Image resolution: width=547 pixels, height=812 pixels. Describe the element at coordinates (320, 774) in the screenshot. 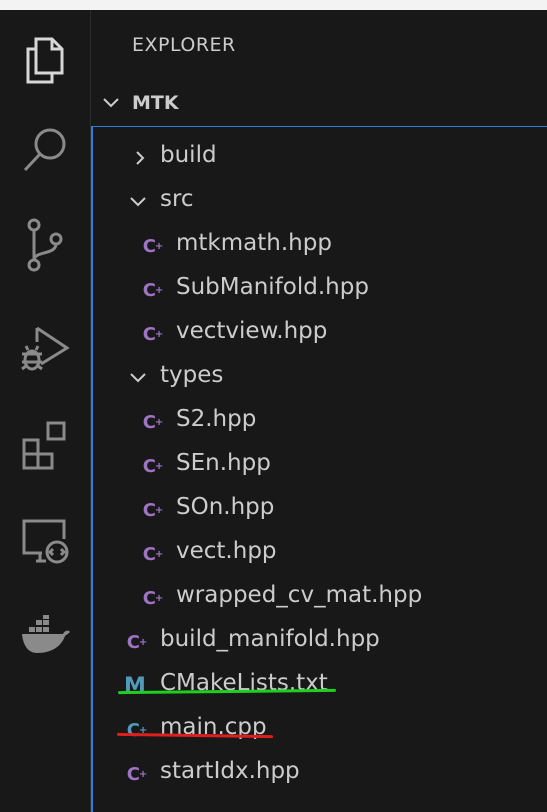

I see `tree-item-startidx-hpp: C + startIdx.hpp` at that location.